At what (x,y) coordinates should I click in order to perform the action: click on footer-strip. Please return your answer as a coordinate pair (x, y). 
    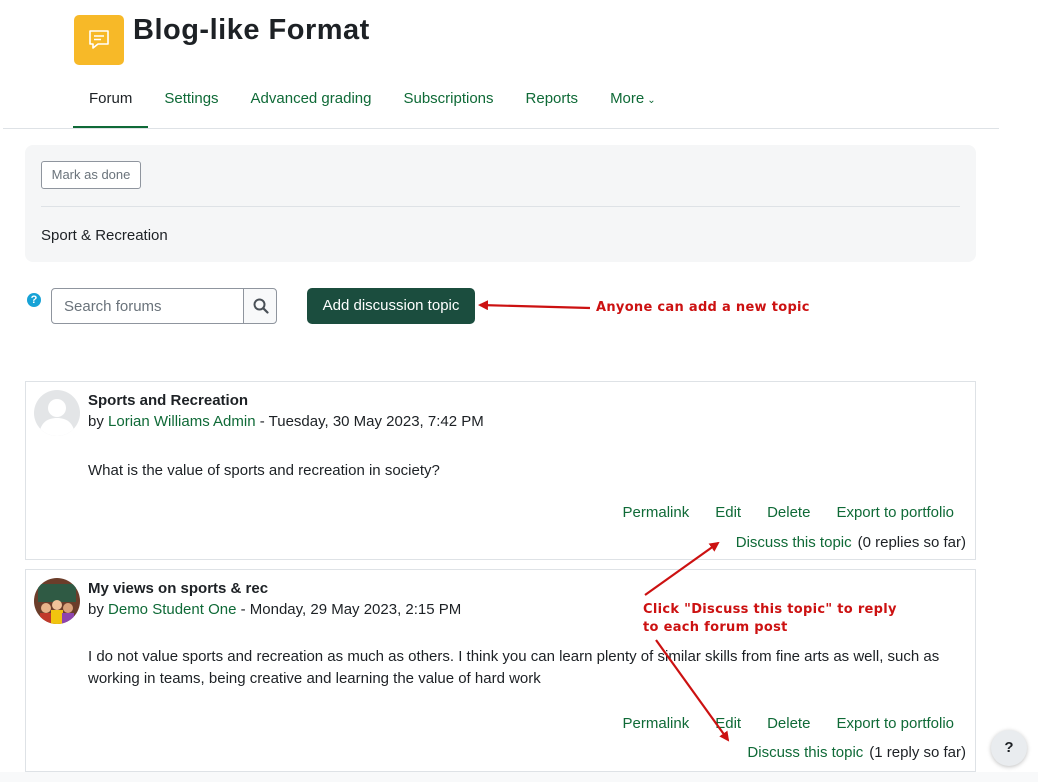
    Looking at the image, I should click on (519, 777).